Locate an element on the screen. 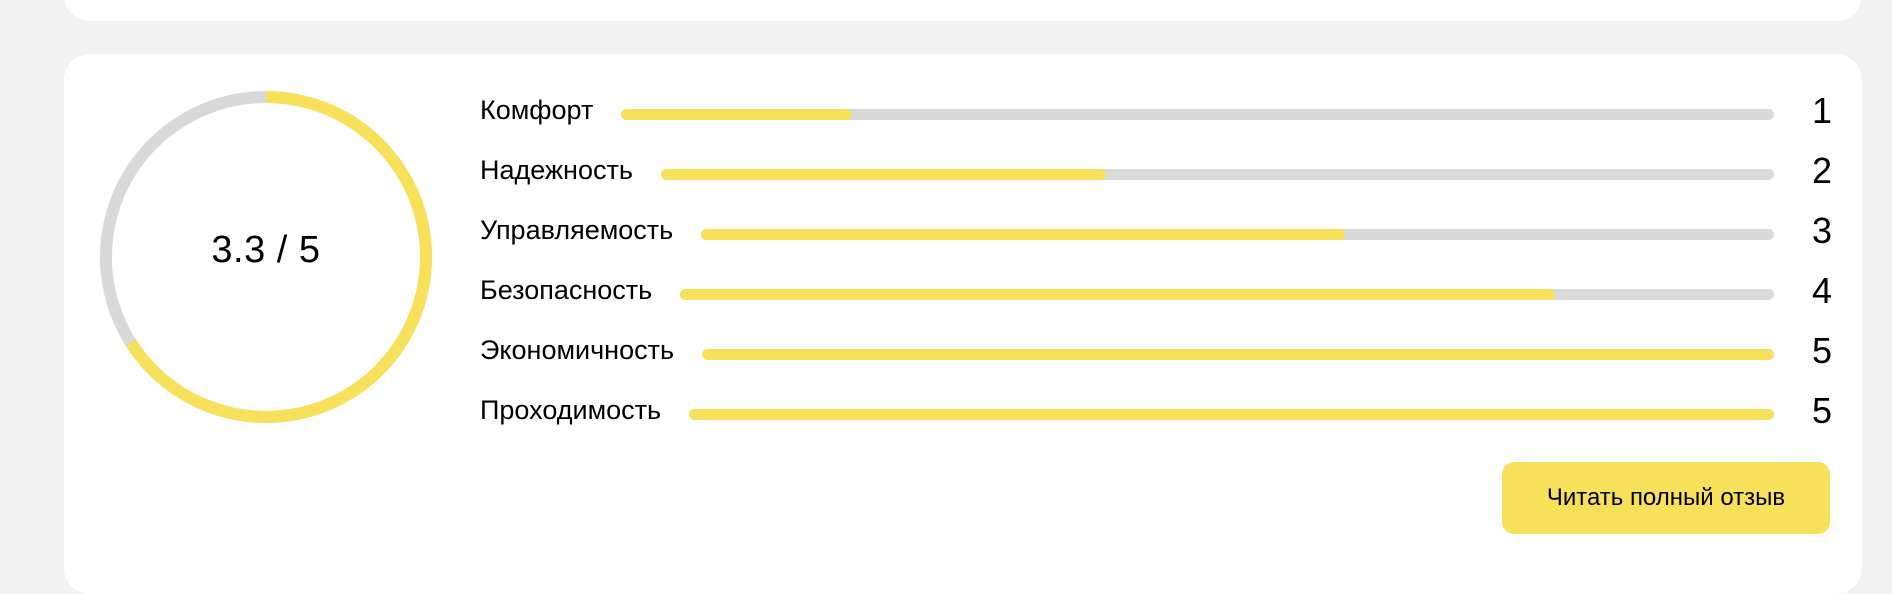 This screenshot has width=1892, height=594. rating-label: Проходимость is located at coordinates (571, 409).